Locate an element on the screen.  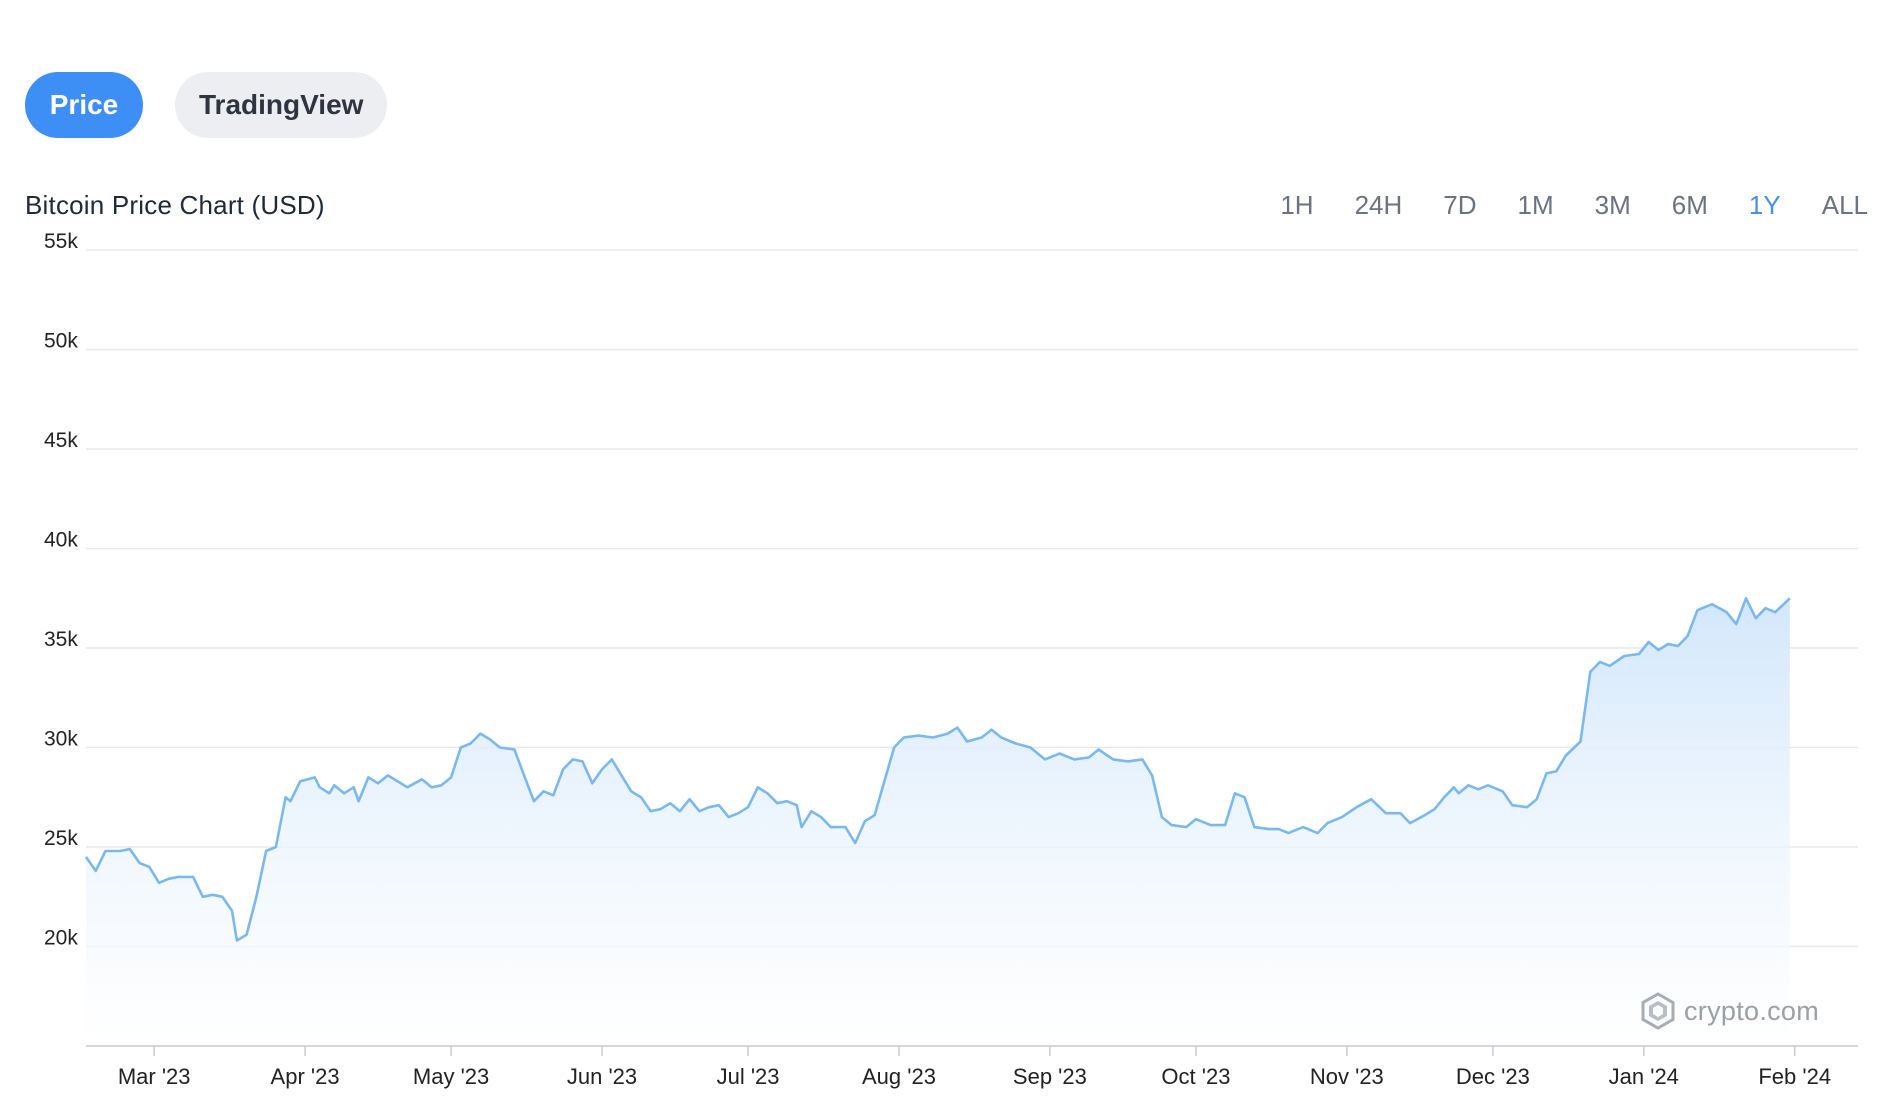
x-tick-label: Sep '23 is located at coordinates (1050, 1076).